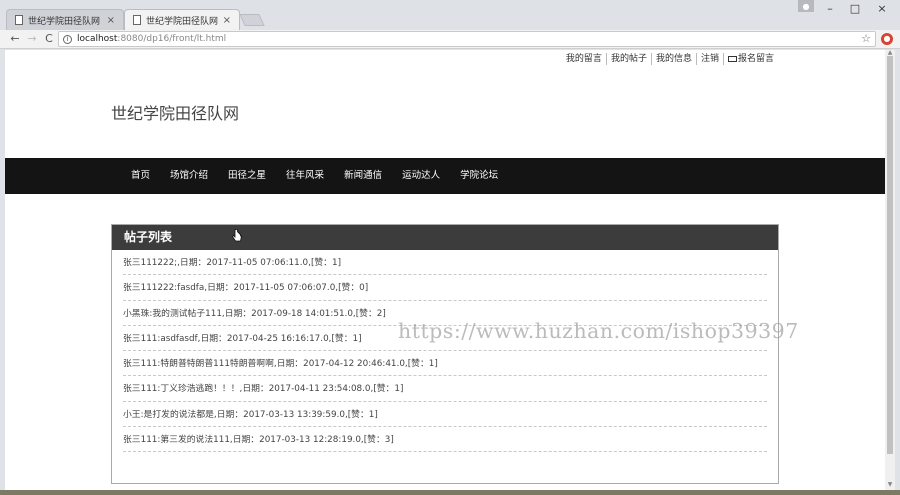 The height and width of the screenshot is (495, 900). What do you see at coordinates (732, 58) in the screenshot?
I see `mail-icon` at bounding box center [732, 58].